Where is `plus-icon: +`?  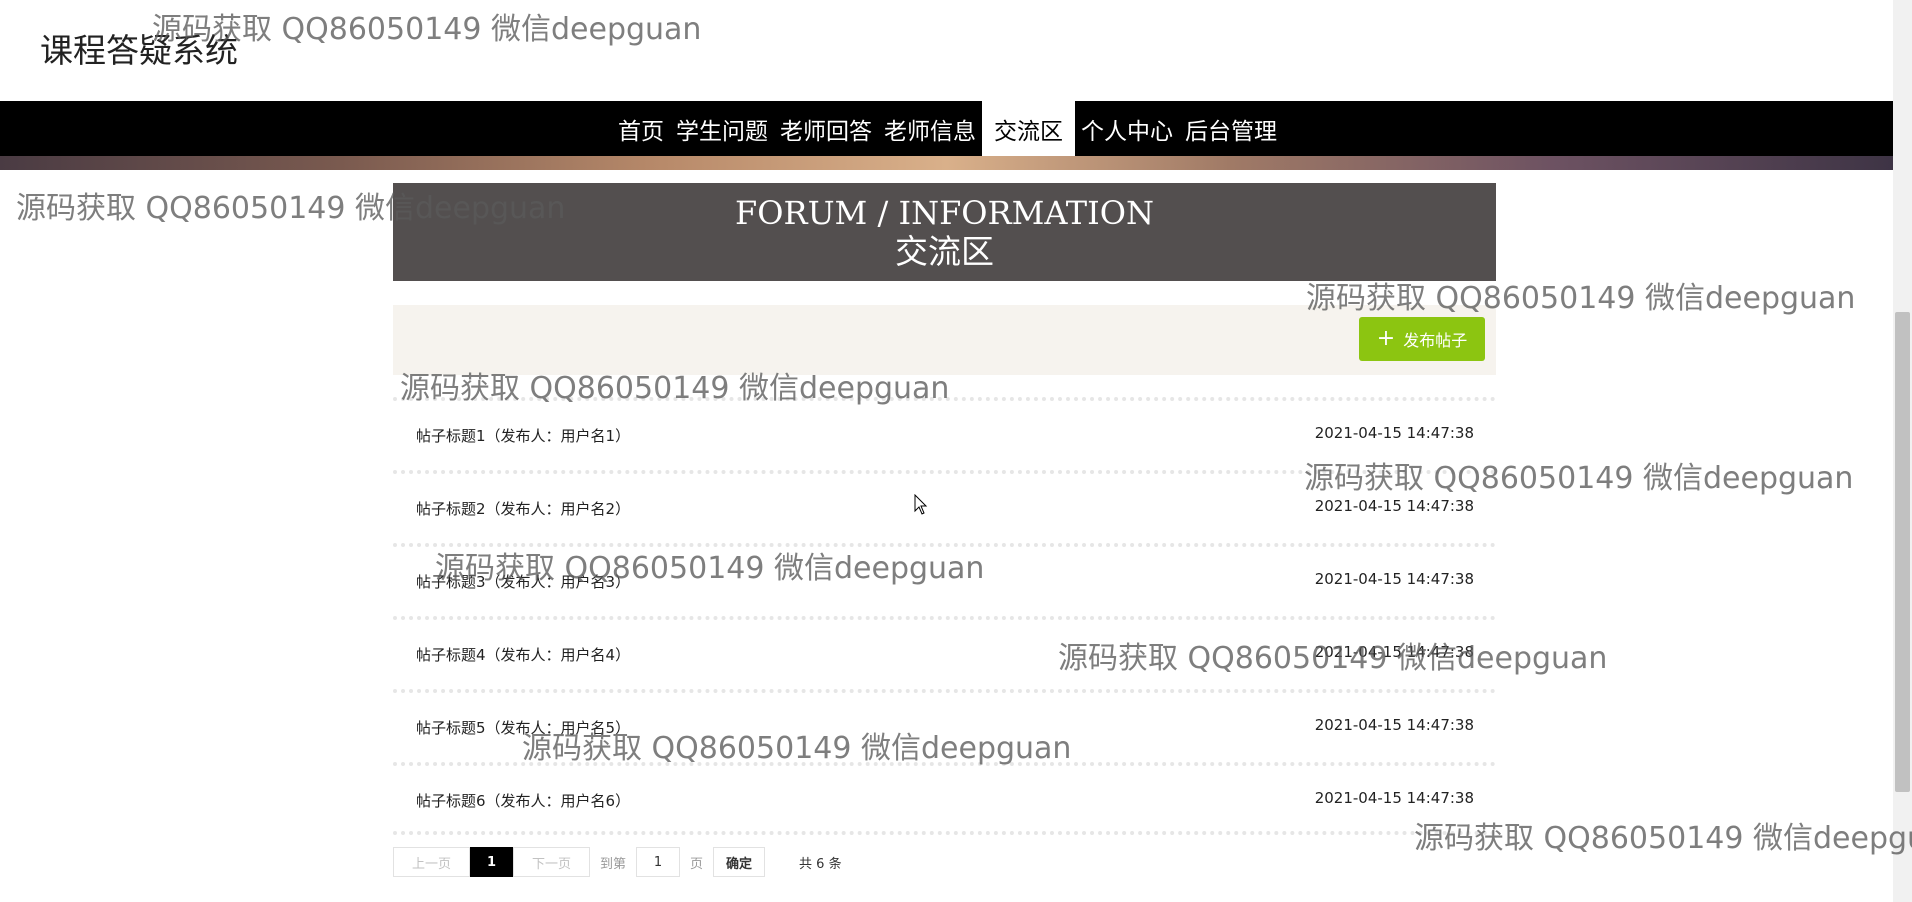 plus-icon: + is located at coordinates (1386, 338).